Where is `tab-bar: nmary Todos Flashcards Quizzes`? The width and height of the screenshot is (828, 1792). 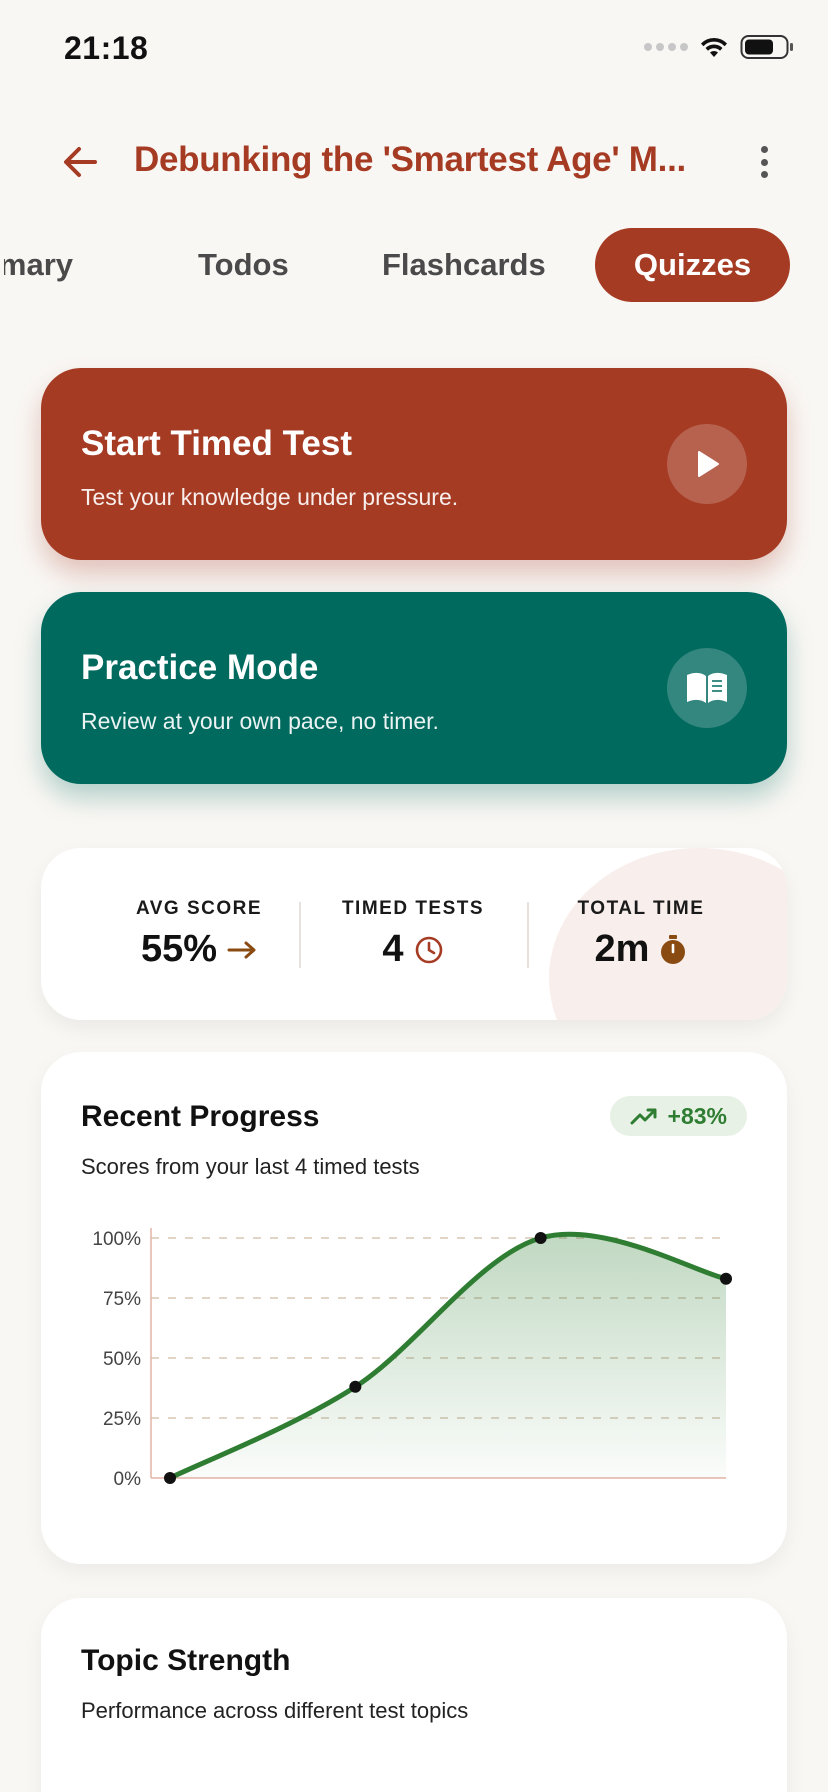
tab-bar: nmary Todos Flashcards Quizzes is located at coordinates (414, 267).